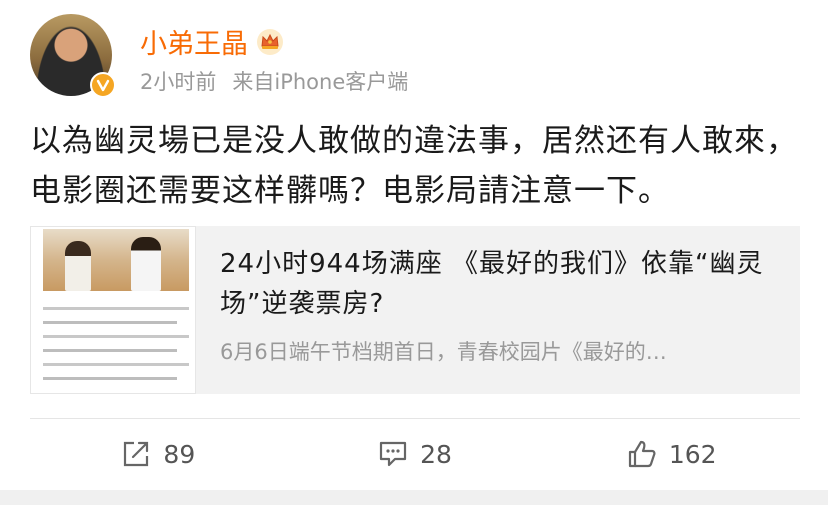  Describe the element at coordinates (414, 497) in the screenshot. I see `footer-separator` at that location.